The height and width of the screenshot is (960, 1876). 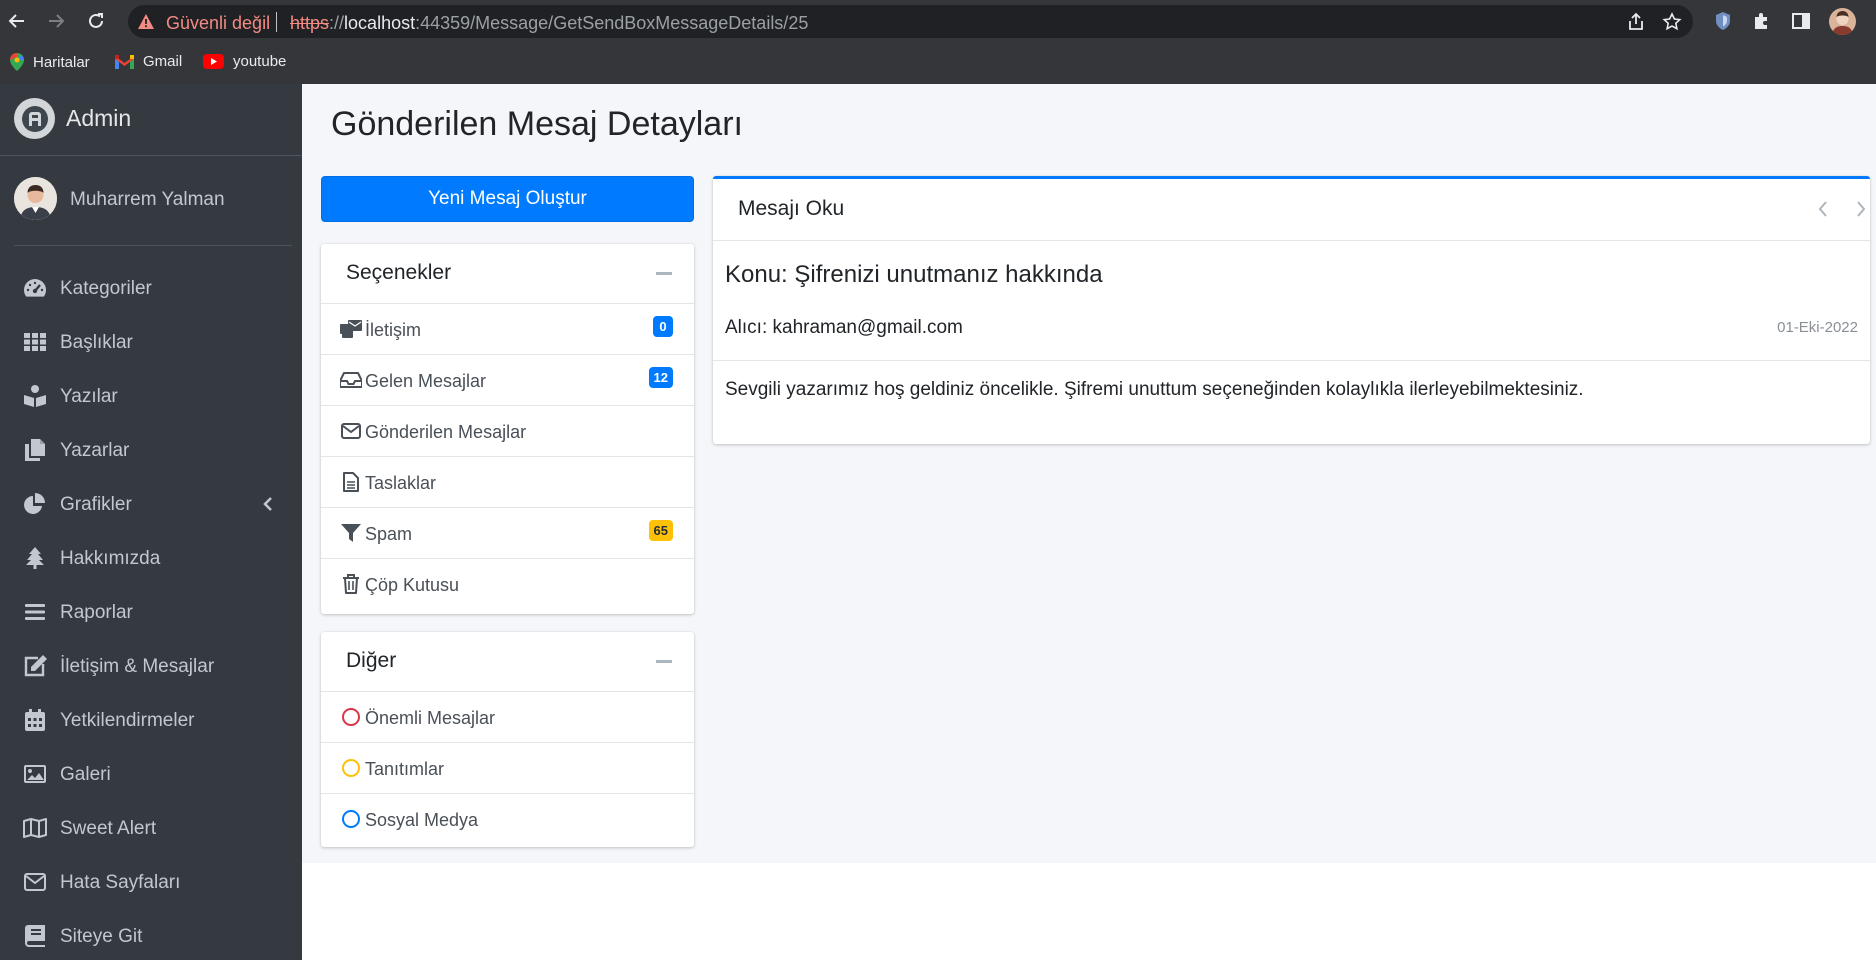 I want to click on forward-icon, so click(x=56, y=21).